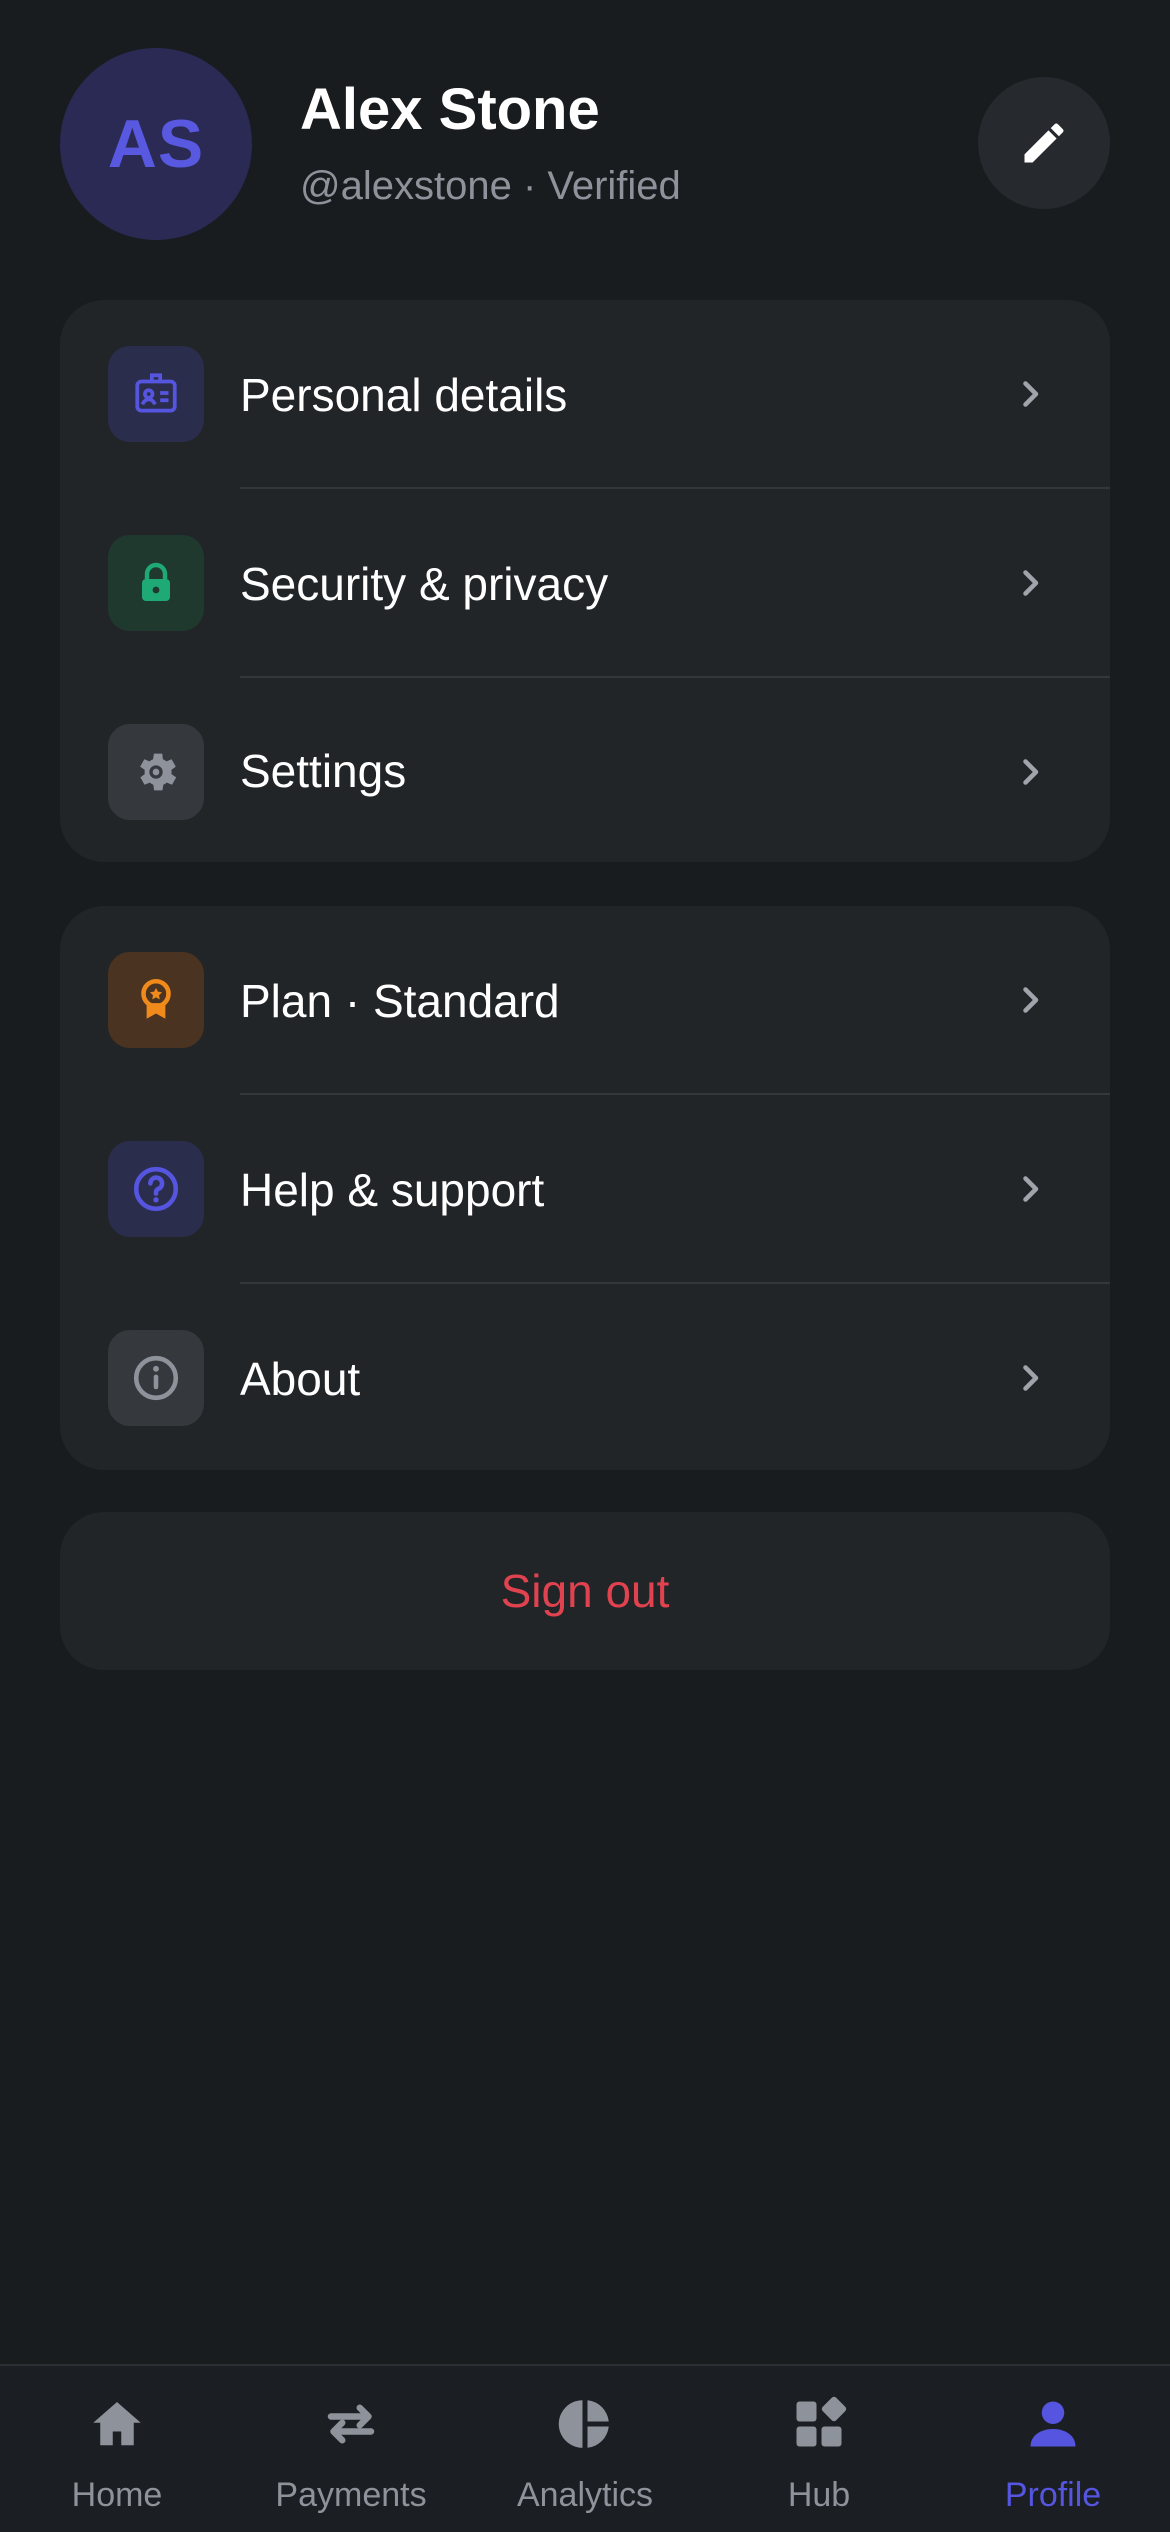  What do you see at coordinates (117, 2449) in the screenshot?
I see `tab-home: Home` at bounding box center [117, 2449].